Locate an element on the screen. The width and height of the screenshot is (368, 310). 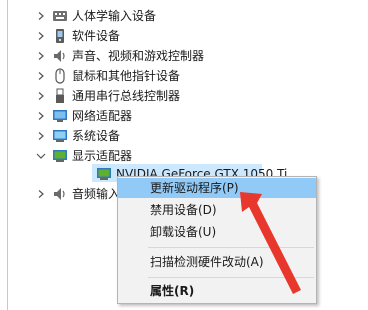
hid-icon is located at coordinates (60, 16).